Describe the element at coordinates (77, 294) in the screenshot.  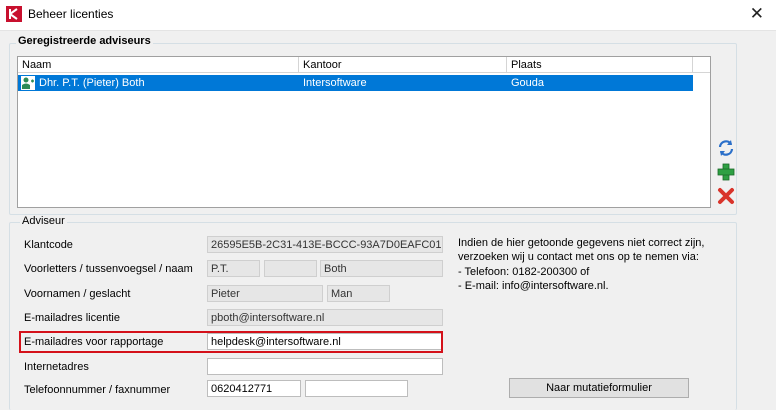
I see `voornamen-label: Voornamen / geslacht` at that location.